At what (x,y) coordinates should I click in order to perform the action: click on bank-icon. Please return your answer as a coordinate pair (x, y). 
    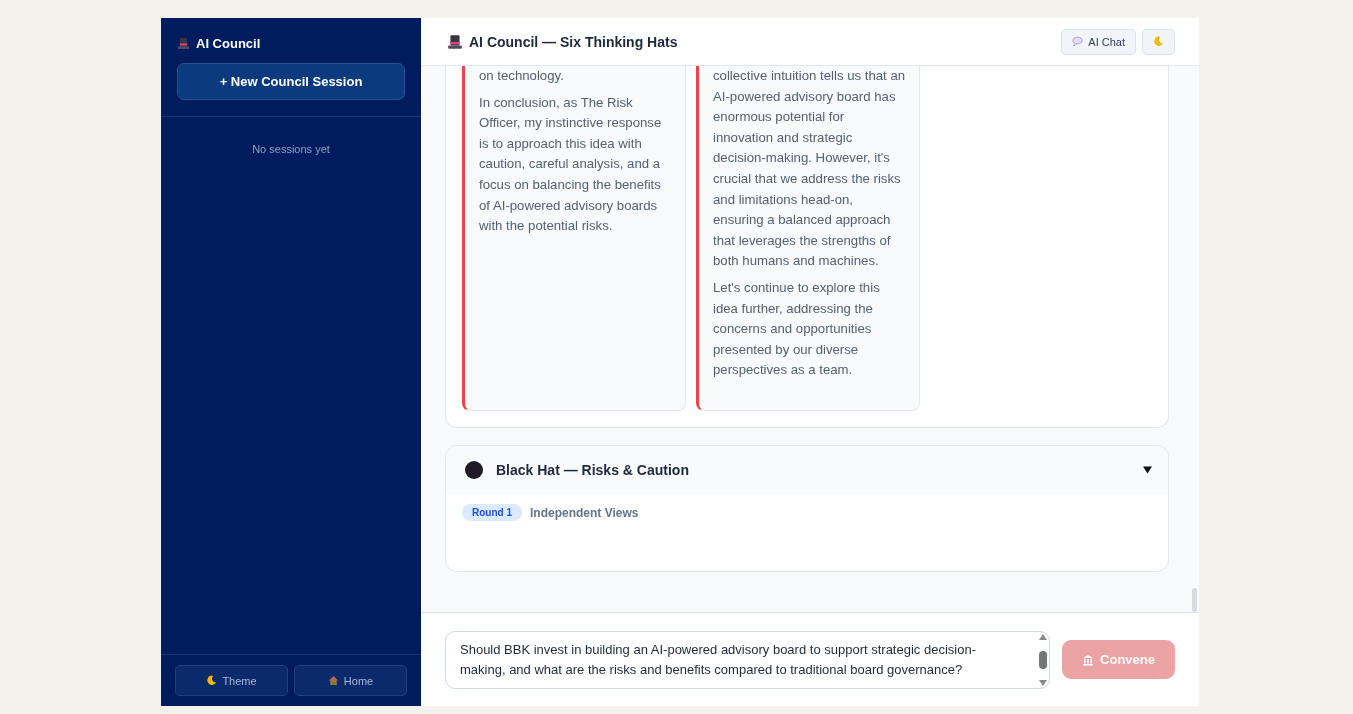
    Looking at the image, I should click on (1088, 659).